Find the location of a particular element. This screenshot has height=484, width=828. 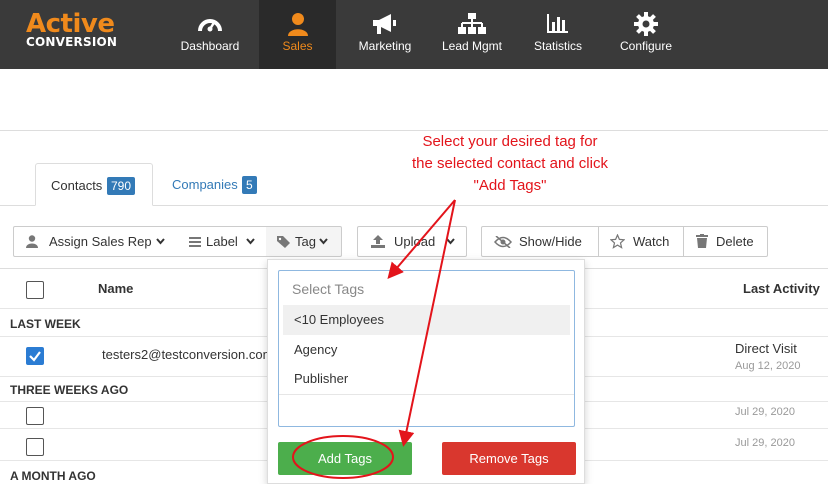

nav-lead-mgmt: Lead Mgmt is located at coordinates (472, 34).